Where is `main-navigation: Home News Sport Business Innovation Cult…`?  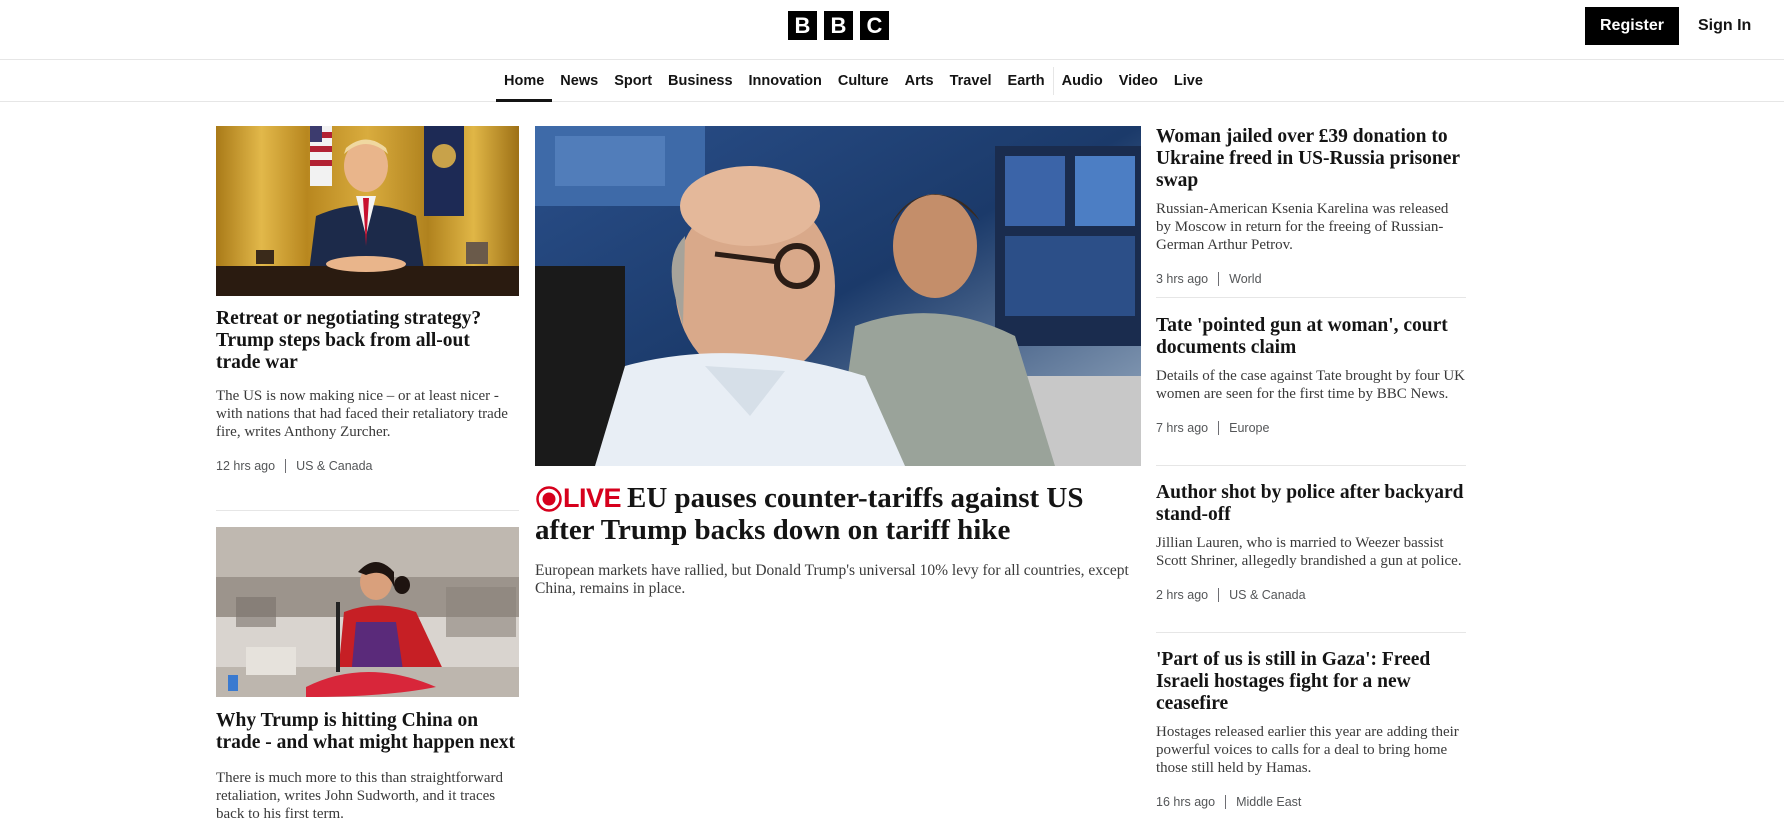 main-navigation: Home News Sport Business Innovation Cult… is located at coordinates (892, 81).